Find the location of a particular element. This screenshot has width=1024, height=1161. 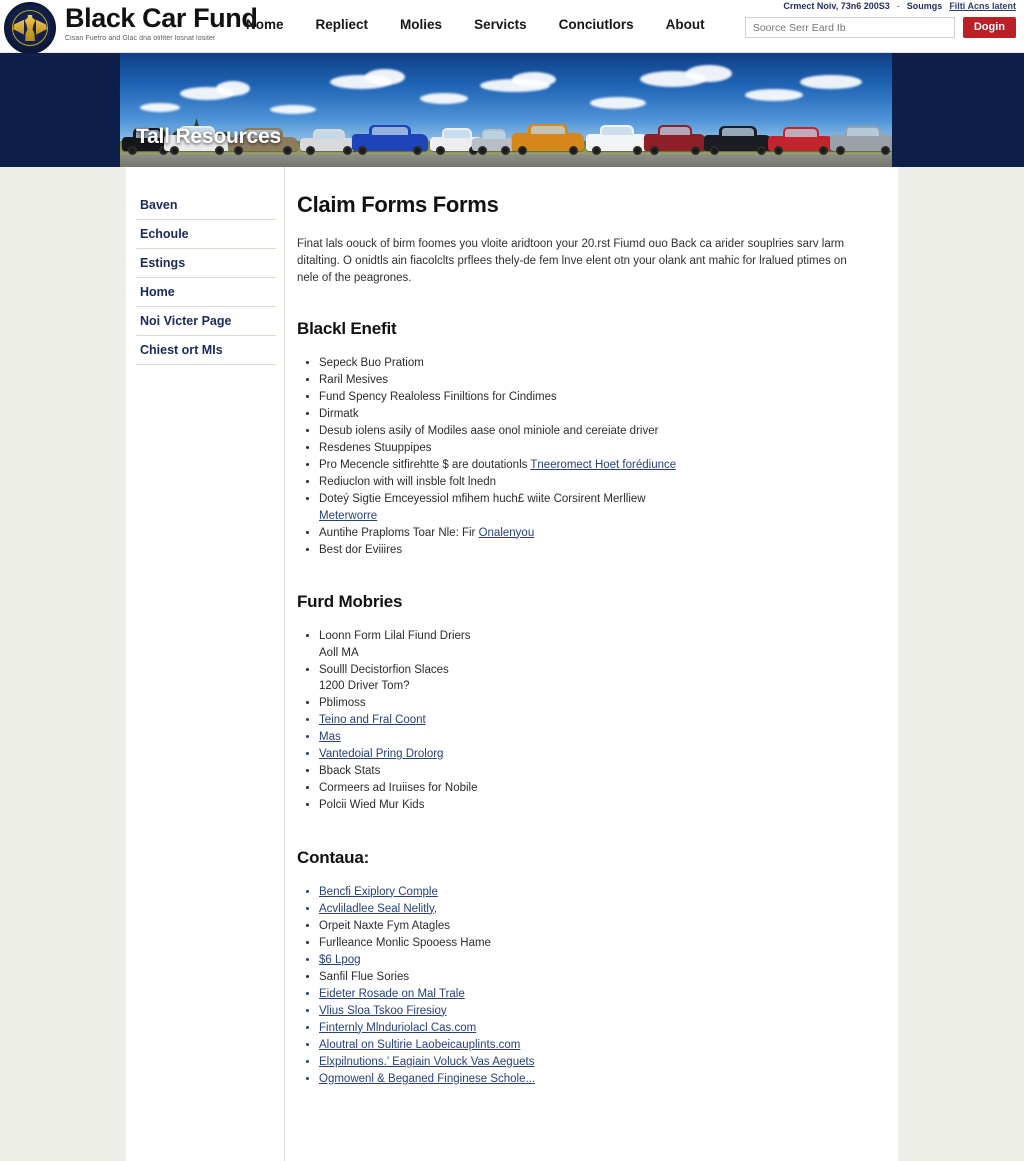

list-item-sub-link: Meterworre is located at coordinates (348, 516).